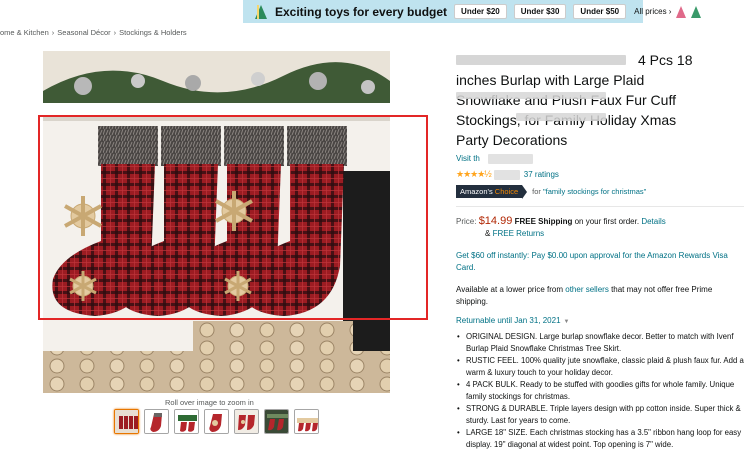 This screenshot has width=750, height=454. I want to click on banner-pill-under-30: Under $30, so click(540, 11).